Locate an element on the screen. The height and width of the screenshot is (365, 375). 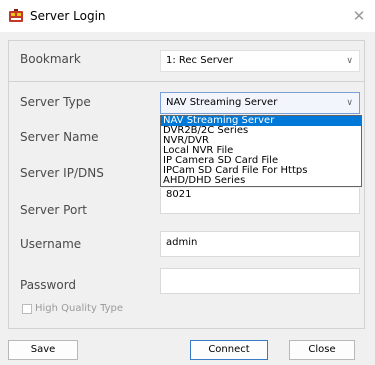
server-ip-label: Server IP/DNS is located at coordinates (62, 173).